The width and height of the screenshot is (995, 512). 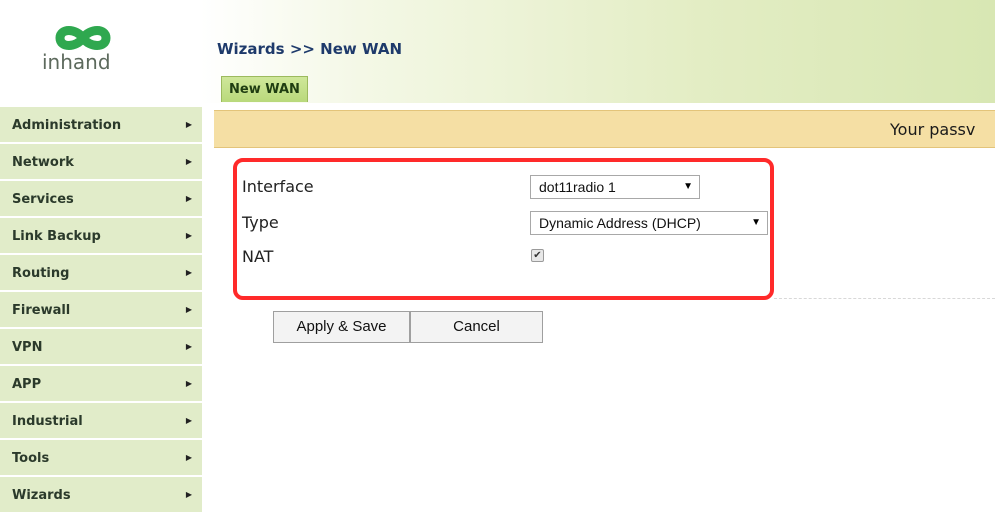 What do you see at coordinates (476, 327) in the screenshot?
I see `cancel-button: Cancel` at bounding box center [476, 327].